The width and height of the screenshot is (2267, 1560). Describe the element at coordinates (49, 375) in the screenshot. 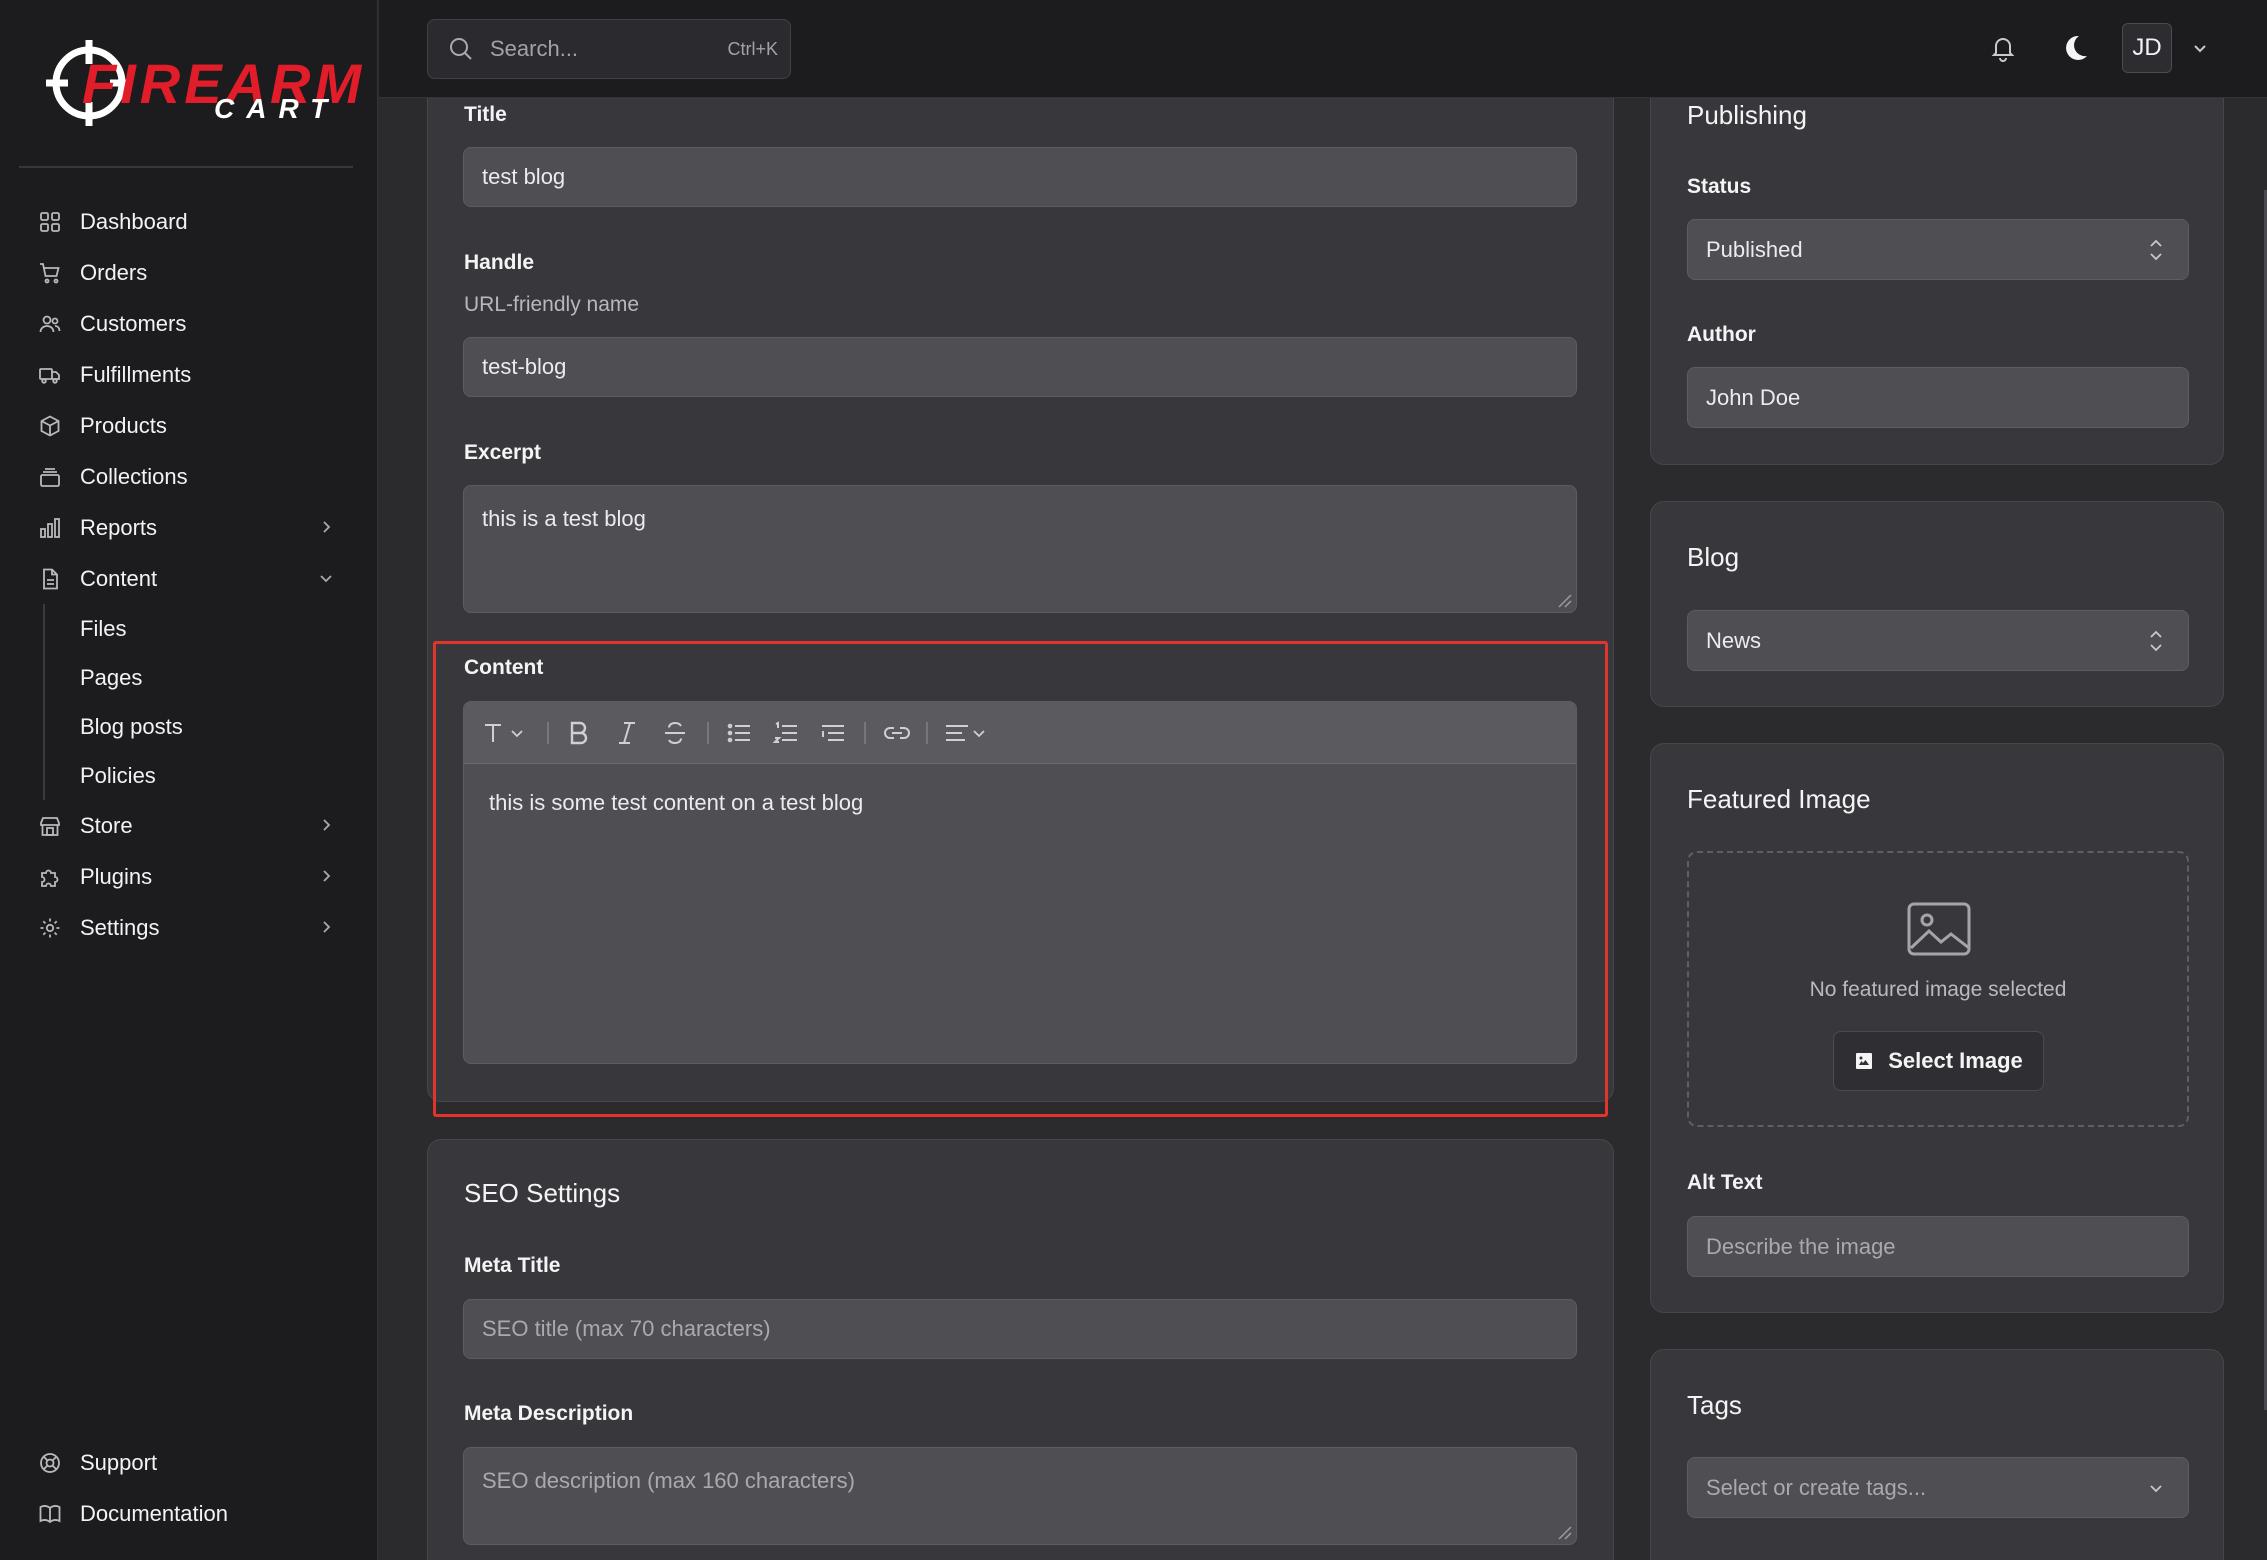

I see `truck-icon` at that location.